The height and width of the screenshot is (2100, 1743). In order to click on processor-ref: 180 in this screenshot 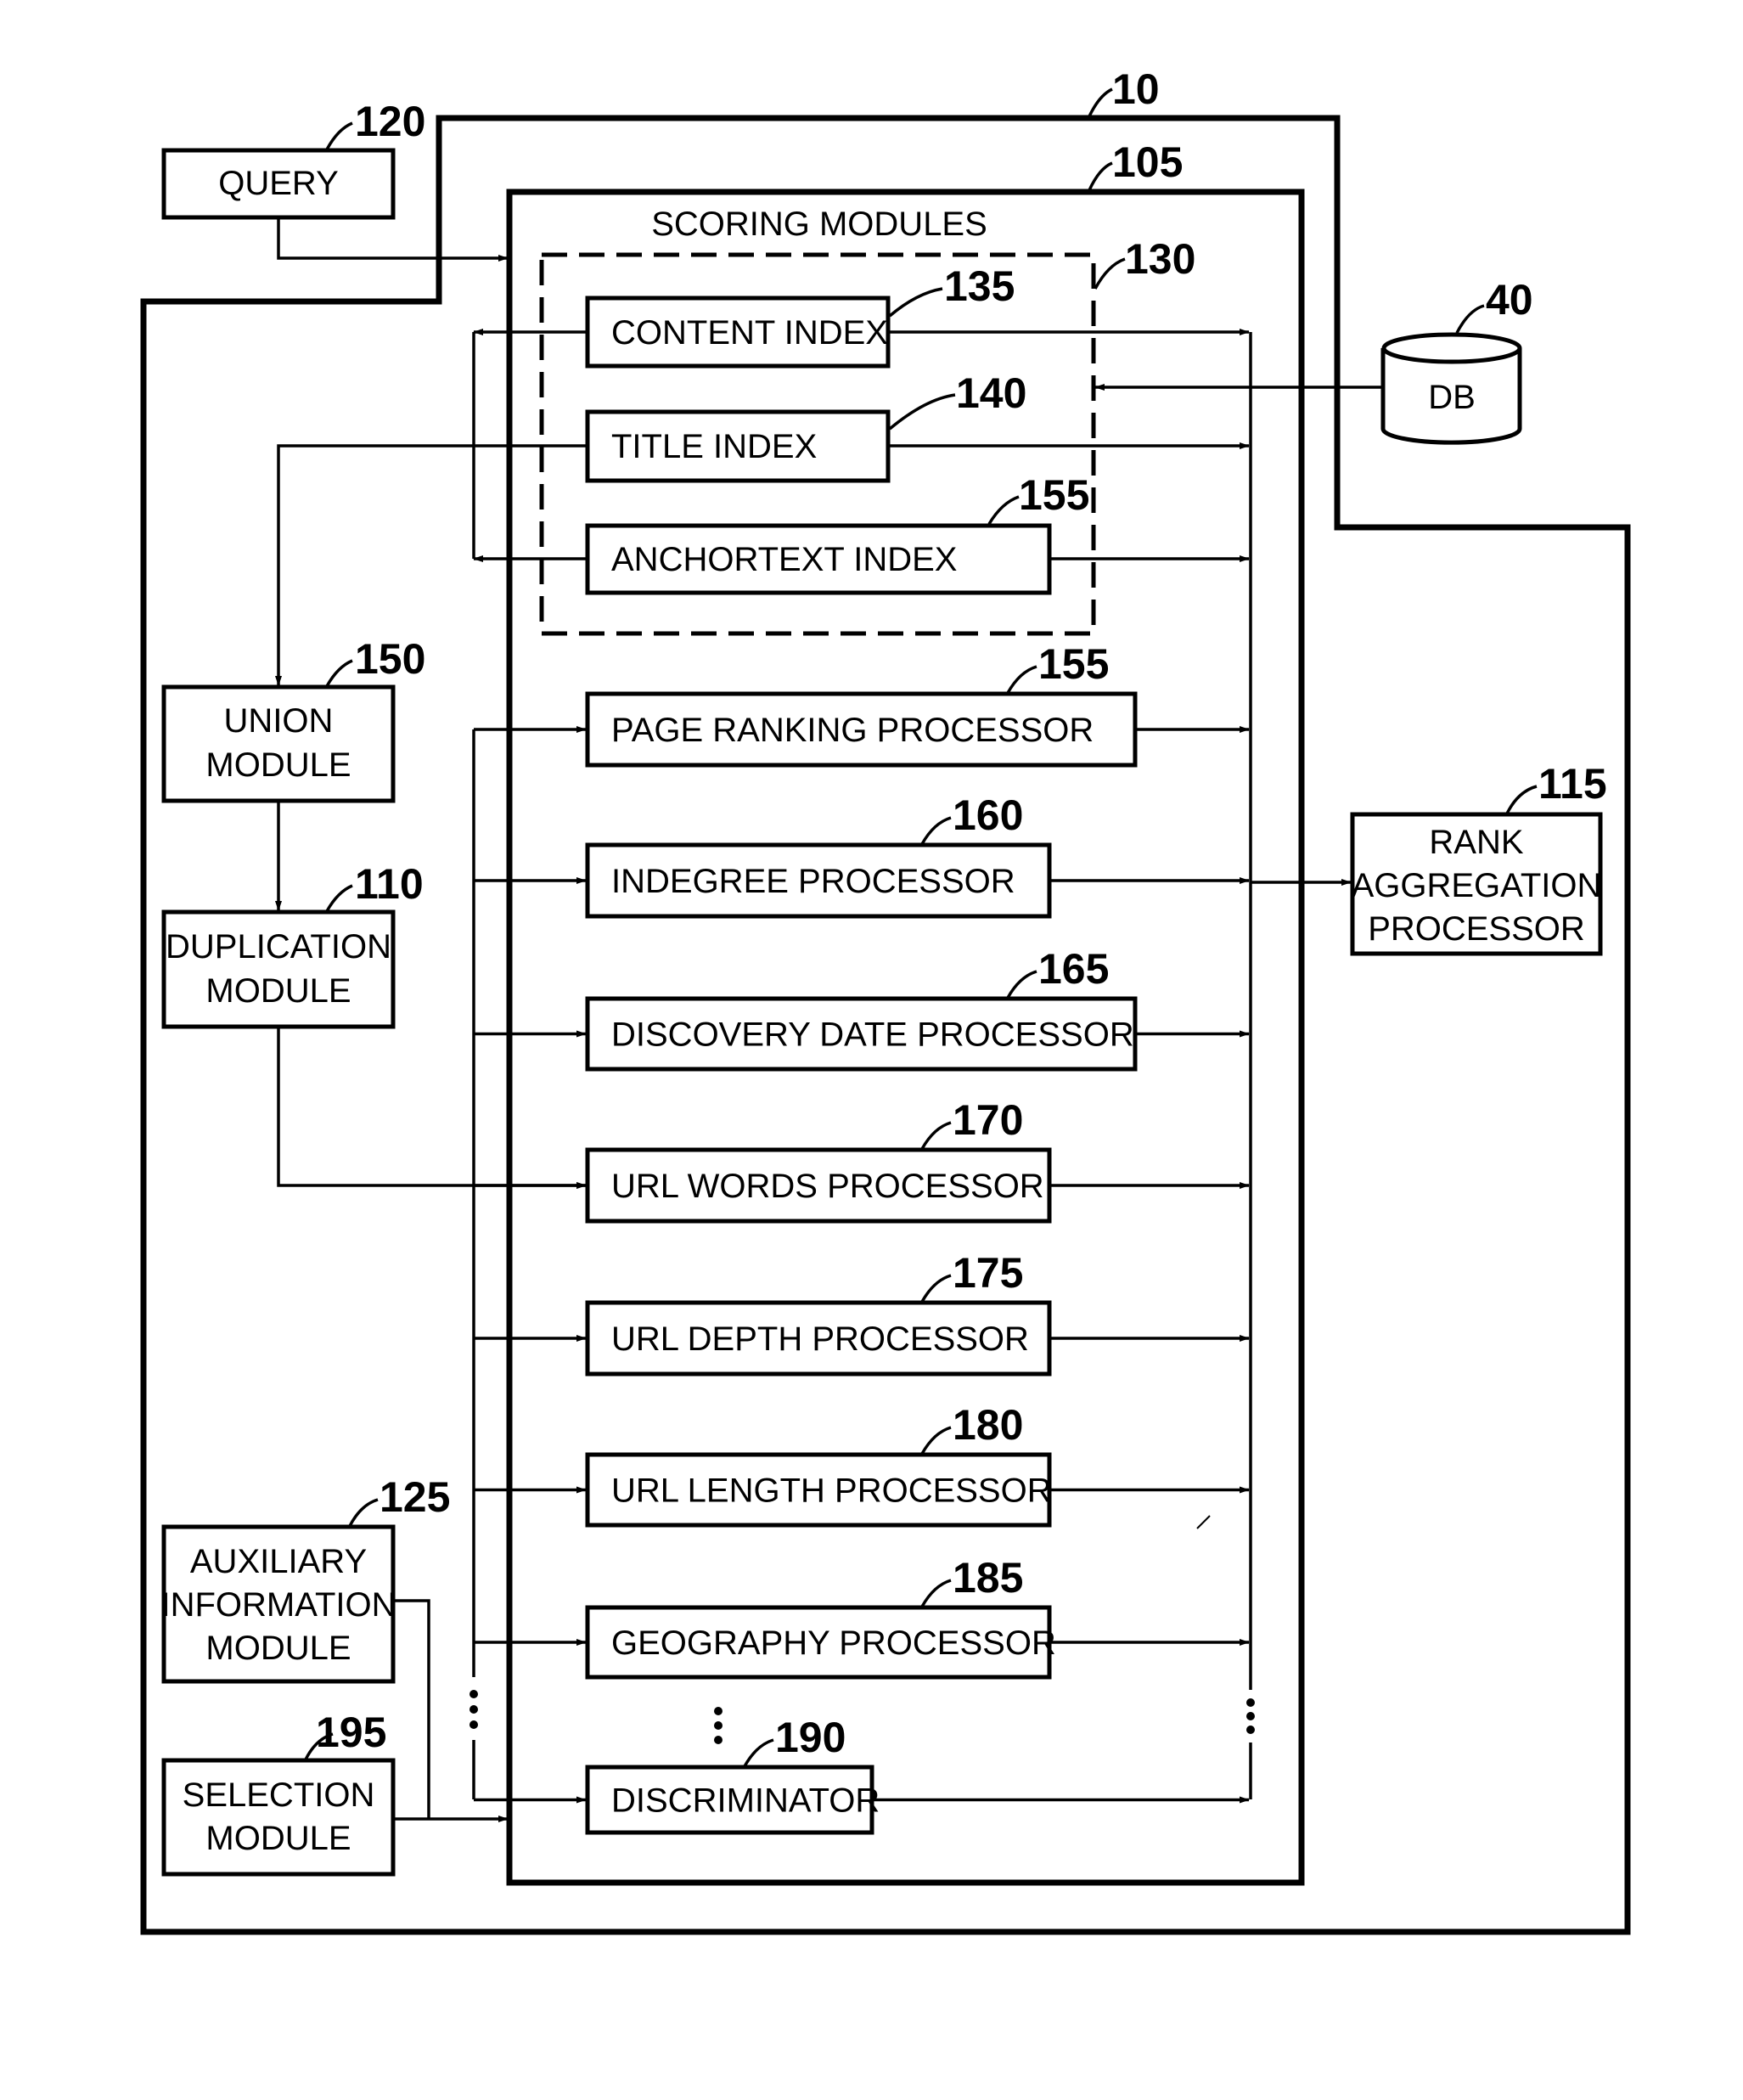, I will do `click(988, 1425)`.